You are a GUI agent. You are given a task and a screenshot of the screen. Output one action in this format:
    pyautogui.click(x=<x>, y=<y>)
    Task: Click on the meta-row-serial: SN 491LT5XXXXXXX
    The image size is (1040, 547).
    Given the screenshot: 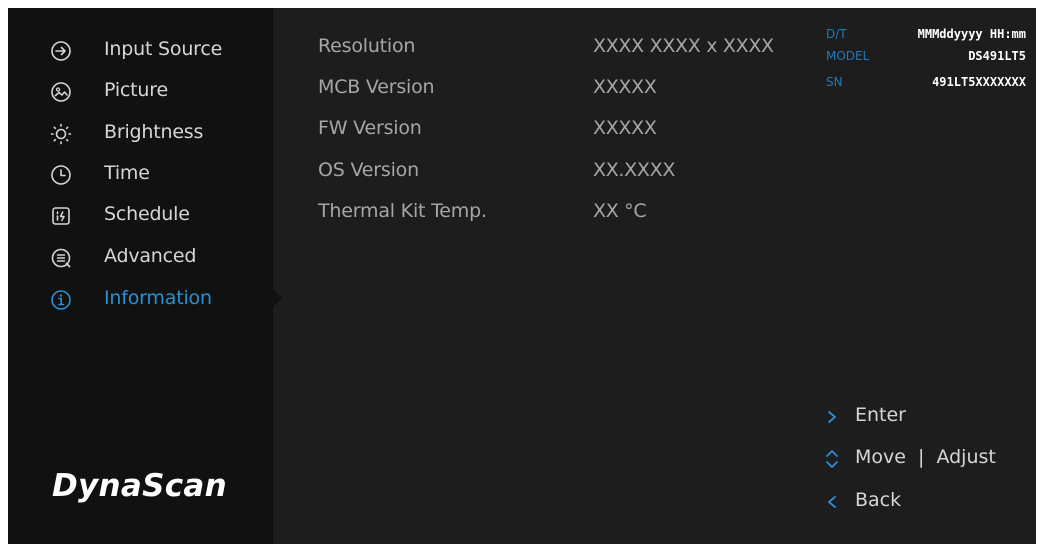 What is the action you would take?
    pyautogui.click(x=926, y=84)
    